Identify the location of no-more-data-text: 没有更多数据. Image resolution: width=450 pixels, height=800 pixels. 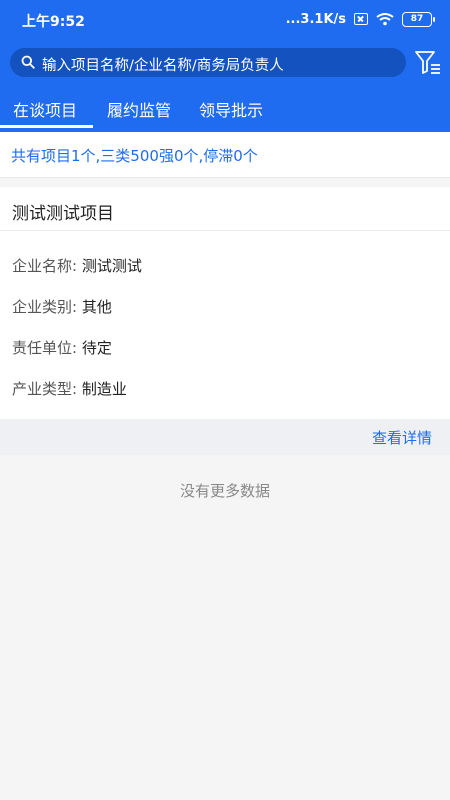
(224, 491).